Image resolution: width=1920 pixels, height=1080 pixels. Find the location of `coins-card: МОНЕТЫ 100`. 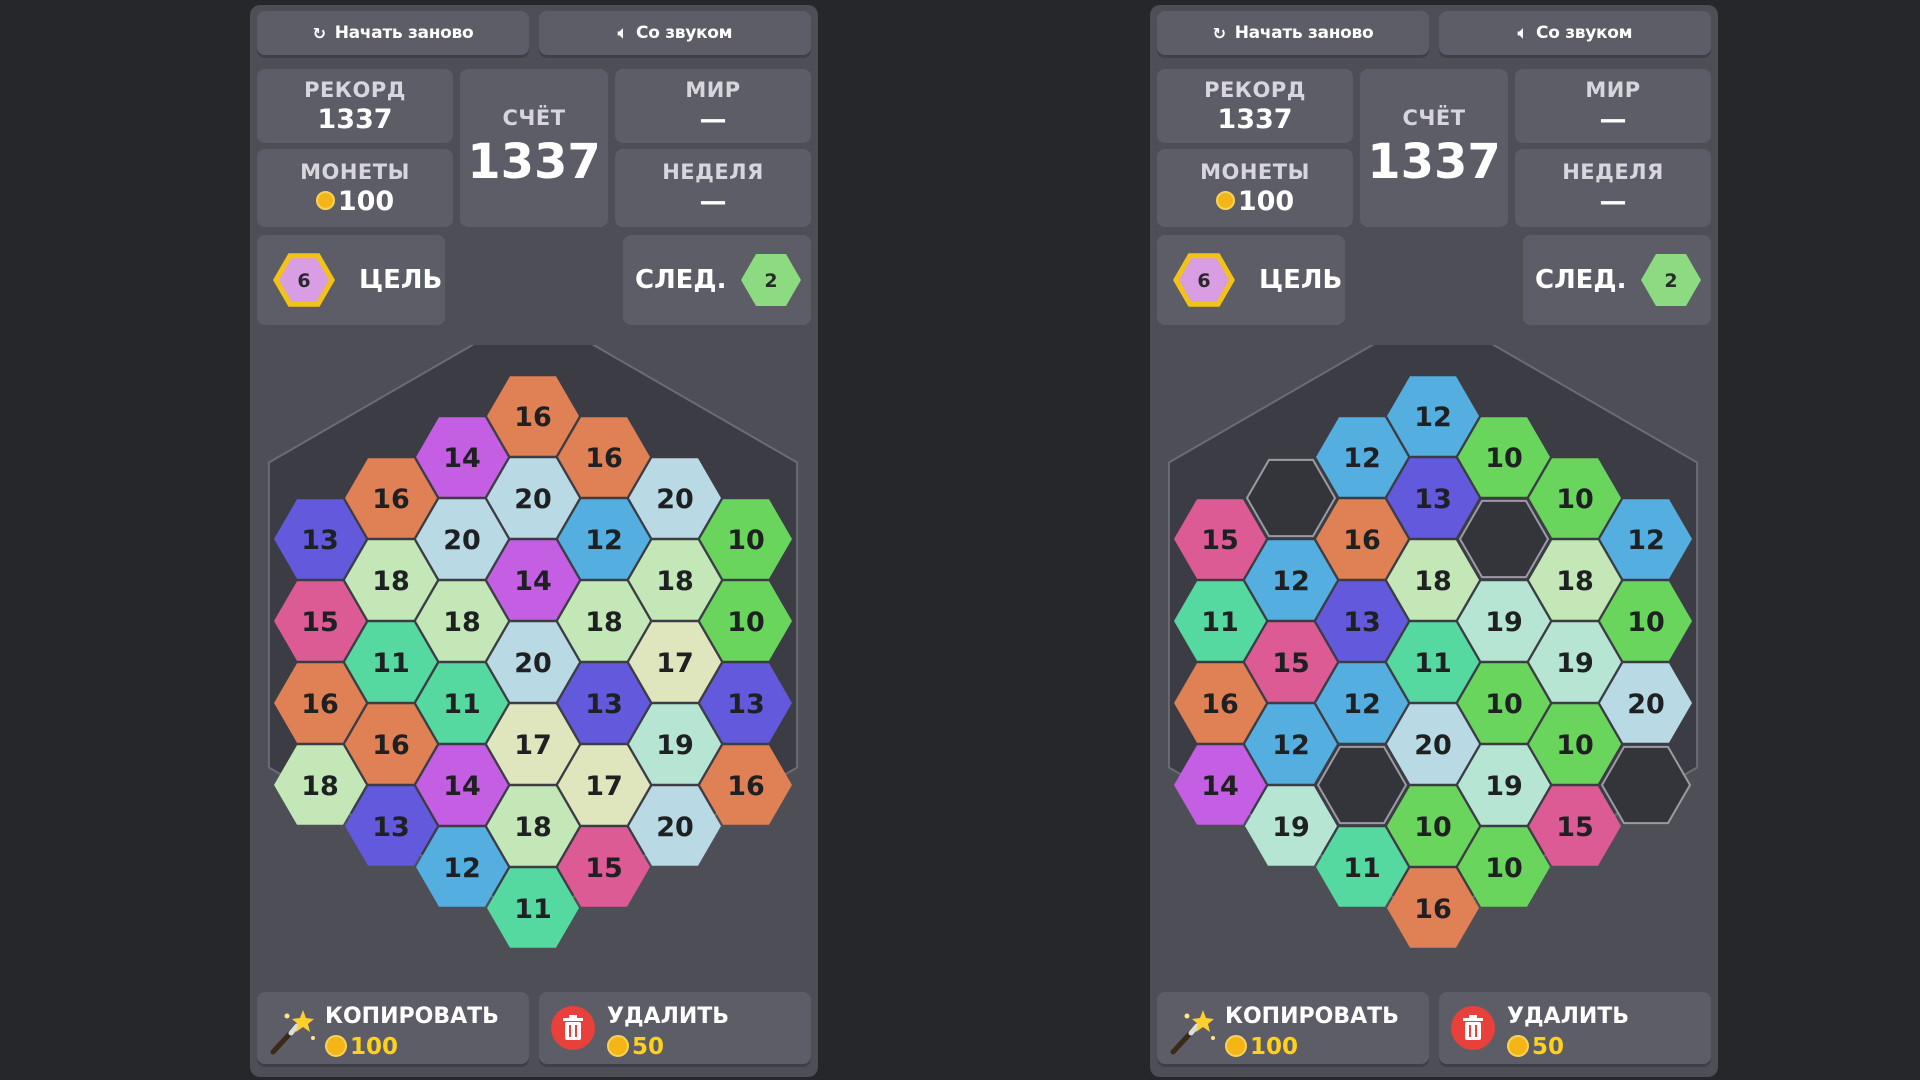

coins-card: МОНЕТЫ 100 is located at coordinates (1255, 188).